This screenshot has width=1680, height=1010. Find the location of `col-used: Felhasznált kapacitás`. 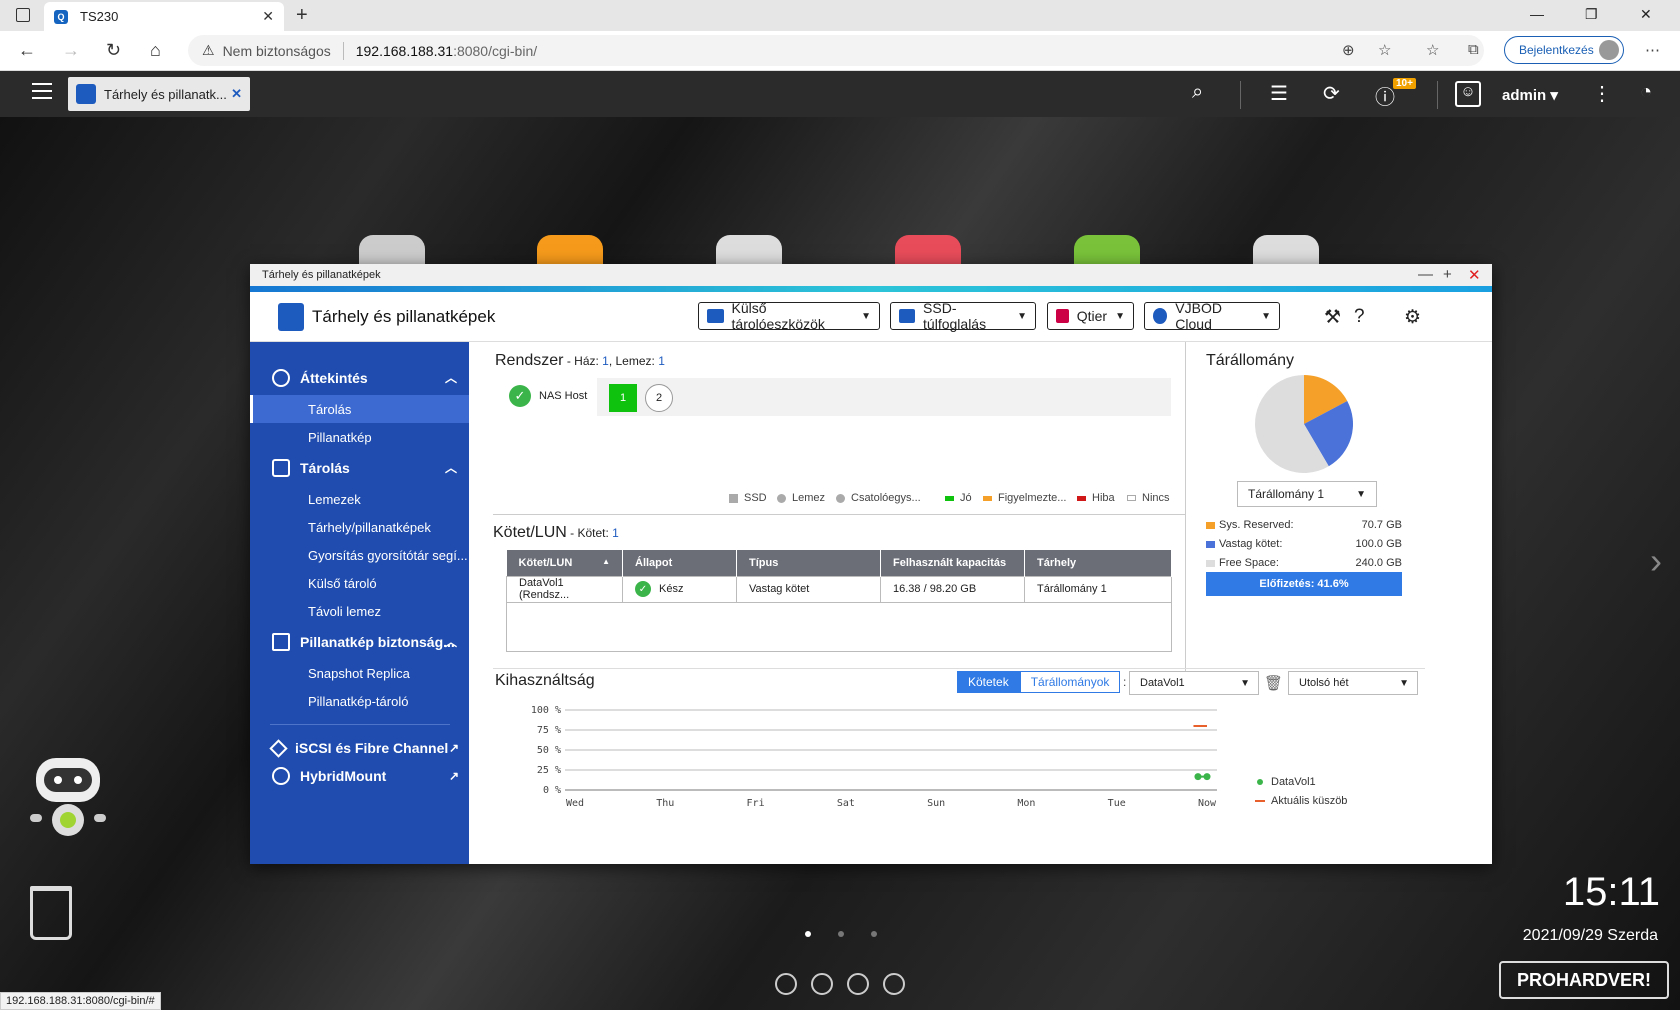

col-used: Felhasznált kapacitás is located at coordinates (952, 563).